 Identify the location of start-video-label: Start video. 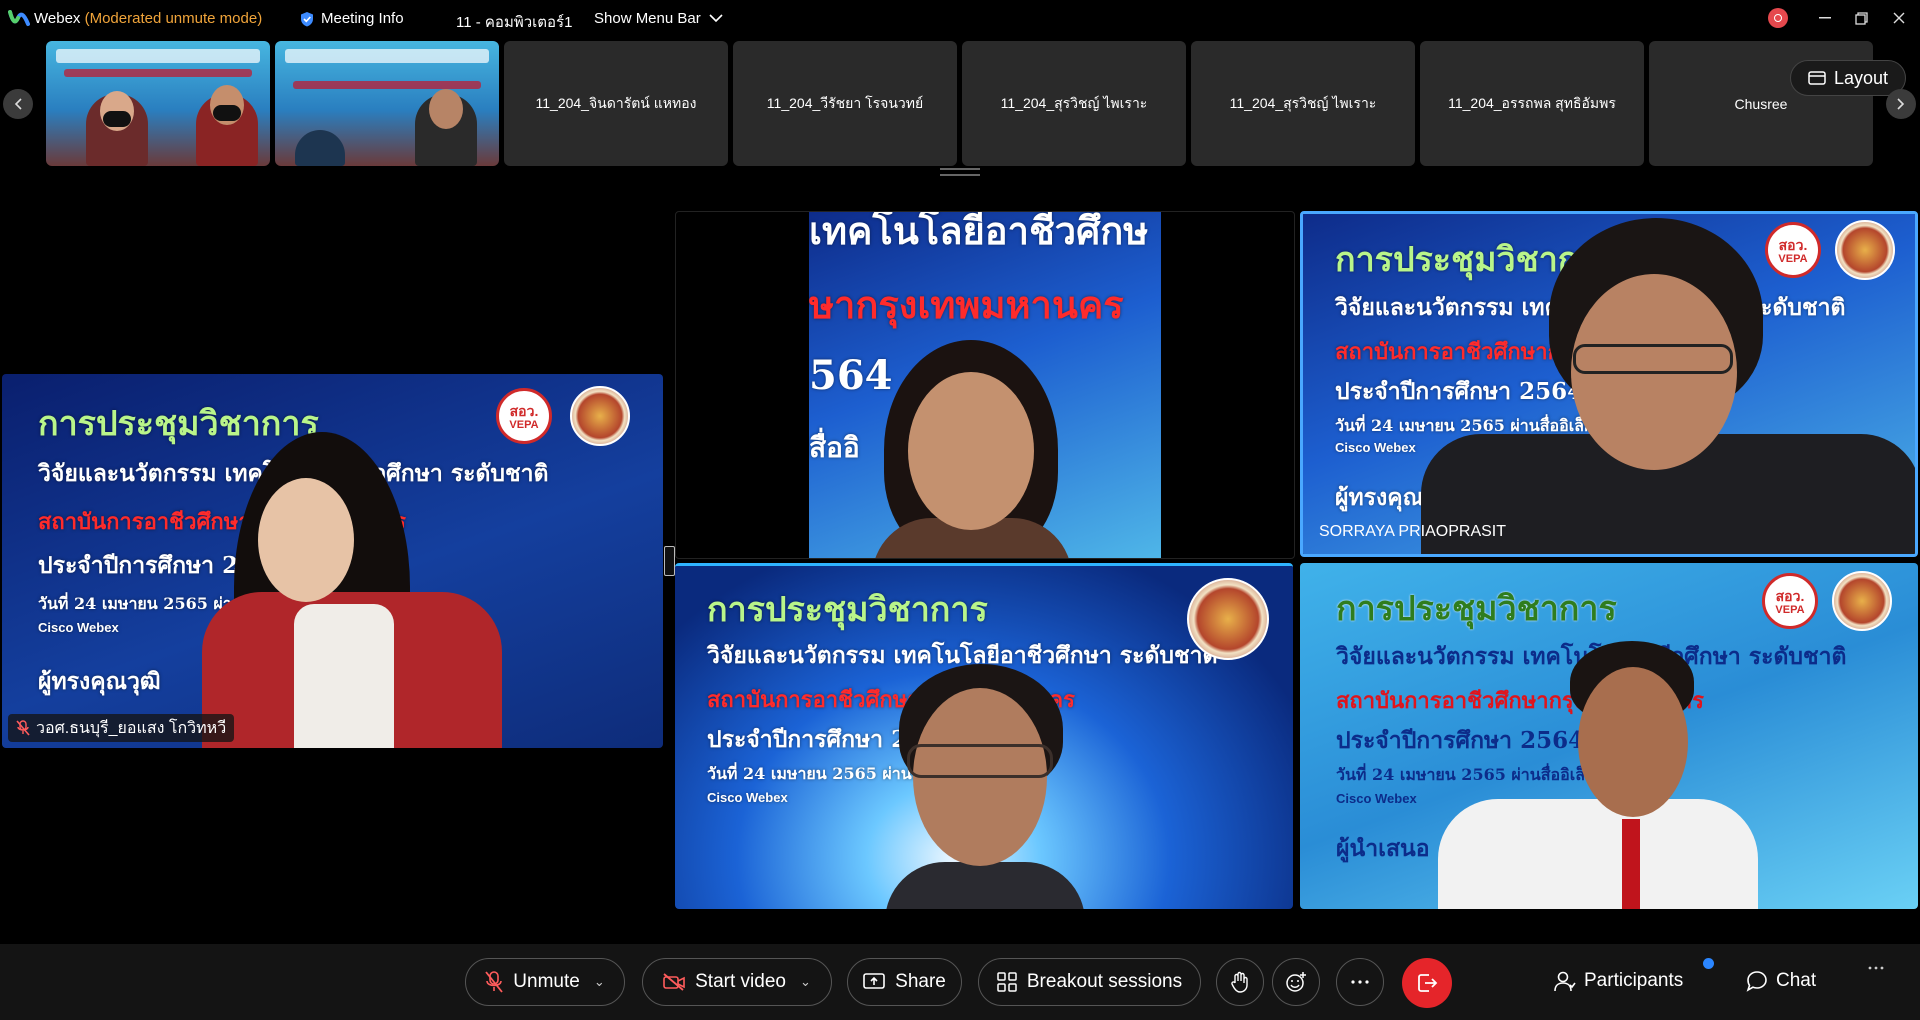
(740, 981).